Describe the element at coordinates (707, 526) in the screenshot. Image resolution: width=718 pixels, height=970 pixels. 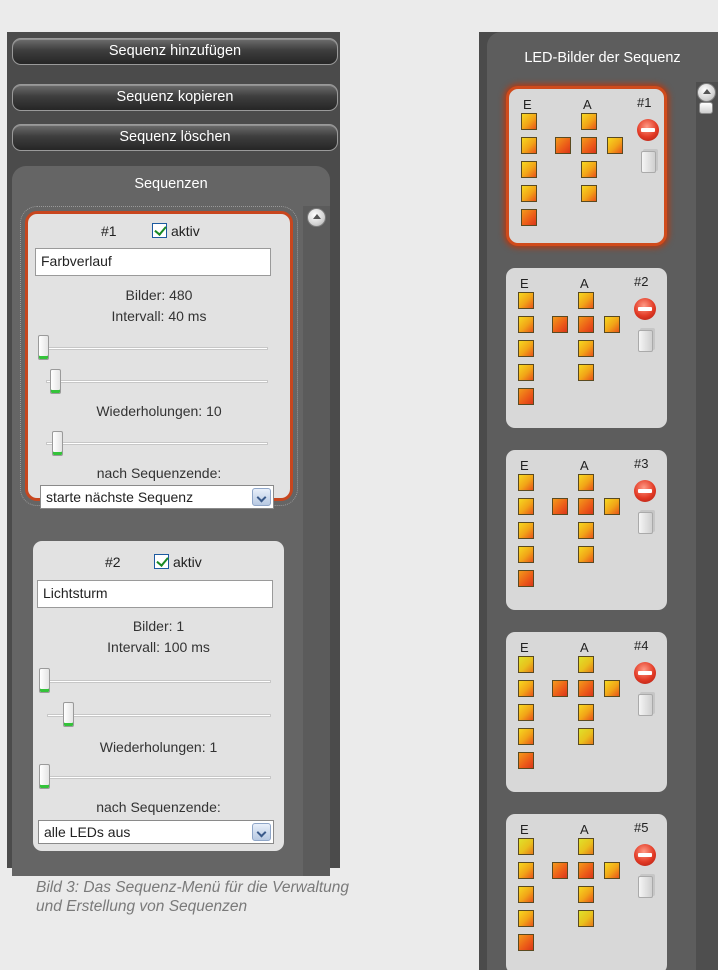
I see `led-images-scrollbar` at that location.